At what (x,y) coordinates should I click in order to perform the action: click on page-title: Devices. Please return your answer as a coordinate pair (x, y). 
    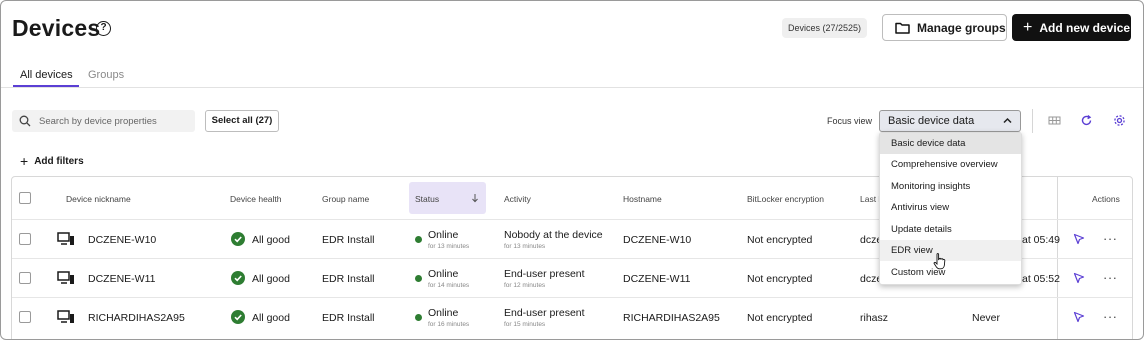
    Looking at the image, I should click on (56, 28).